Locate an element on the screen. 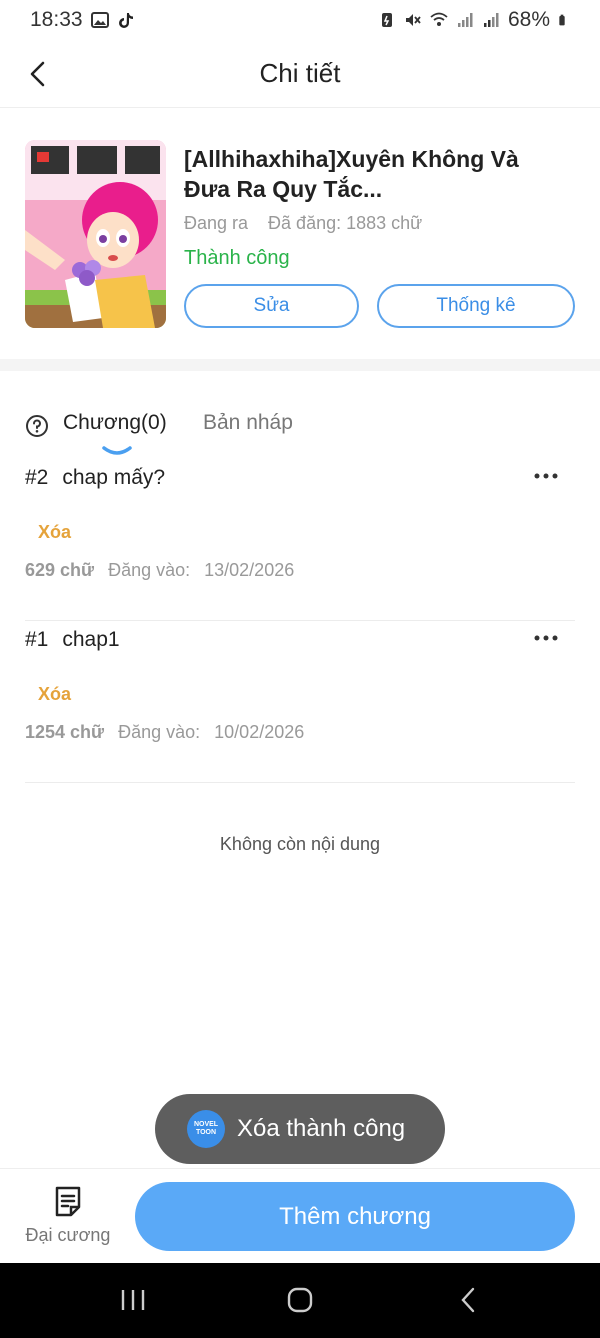 The image size is (600, 1338). system-back-button is located at coordinates (468, 1300).